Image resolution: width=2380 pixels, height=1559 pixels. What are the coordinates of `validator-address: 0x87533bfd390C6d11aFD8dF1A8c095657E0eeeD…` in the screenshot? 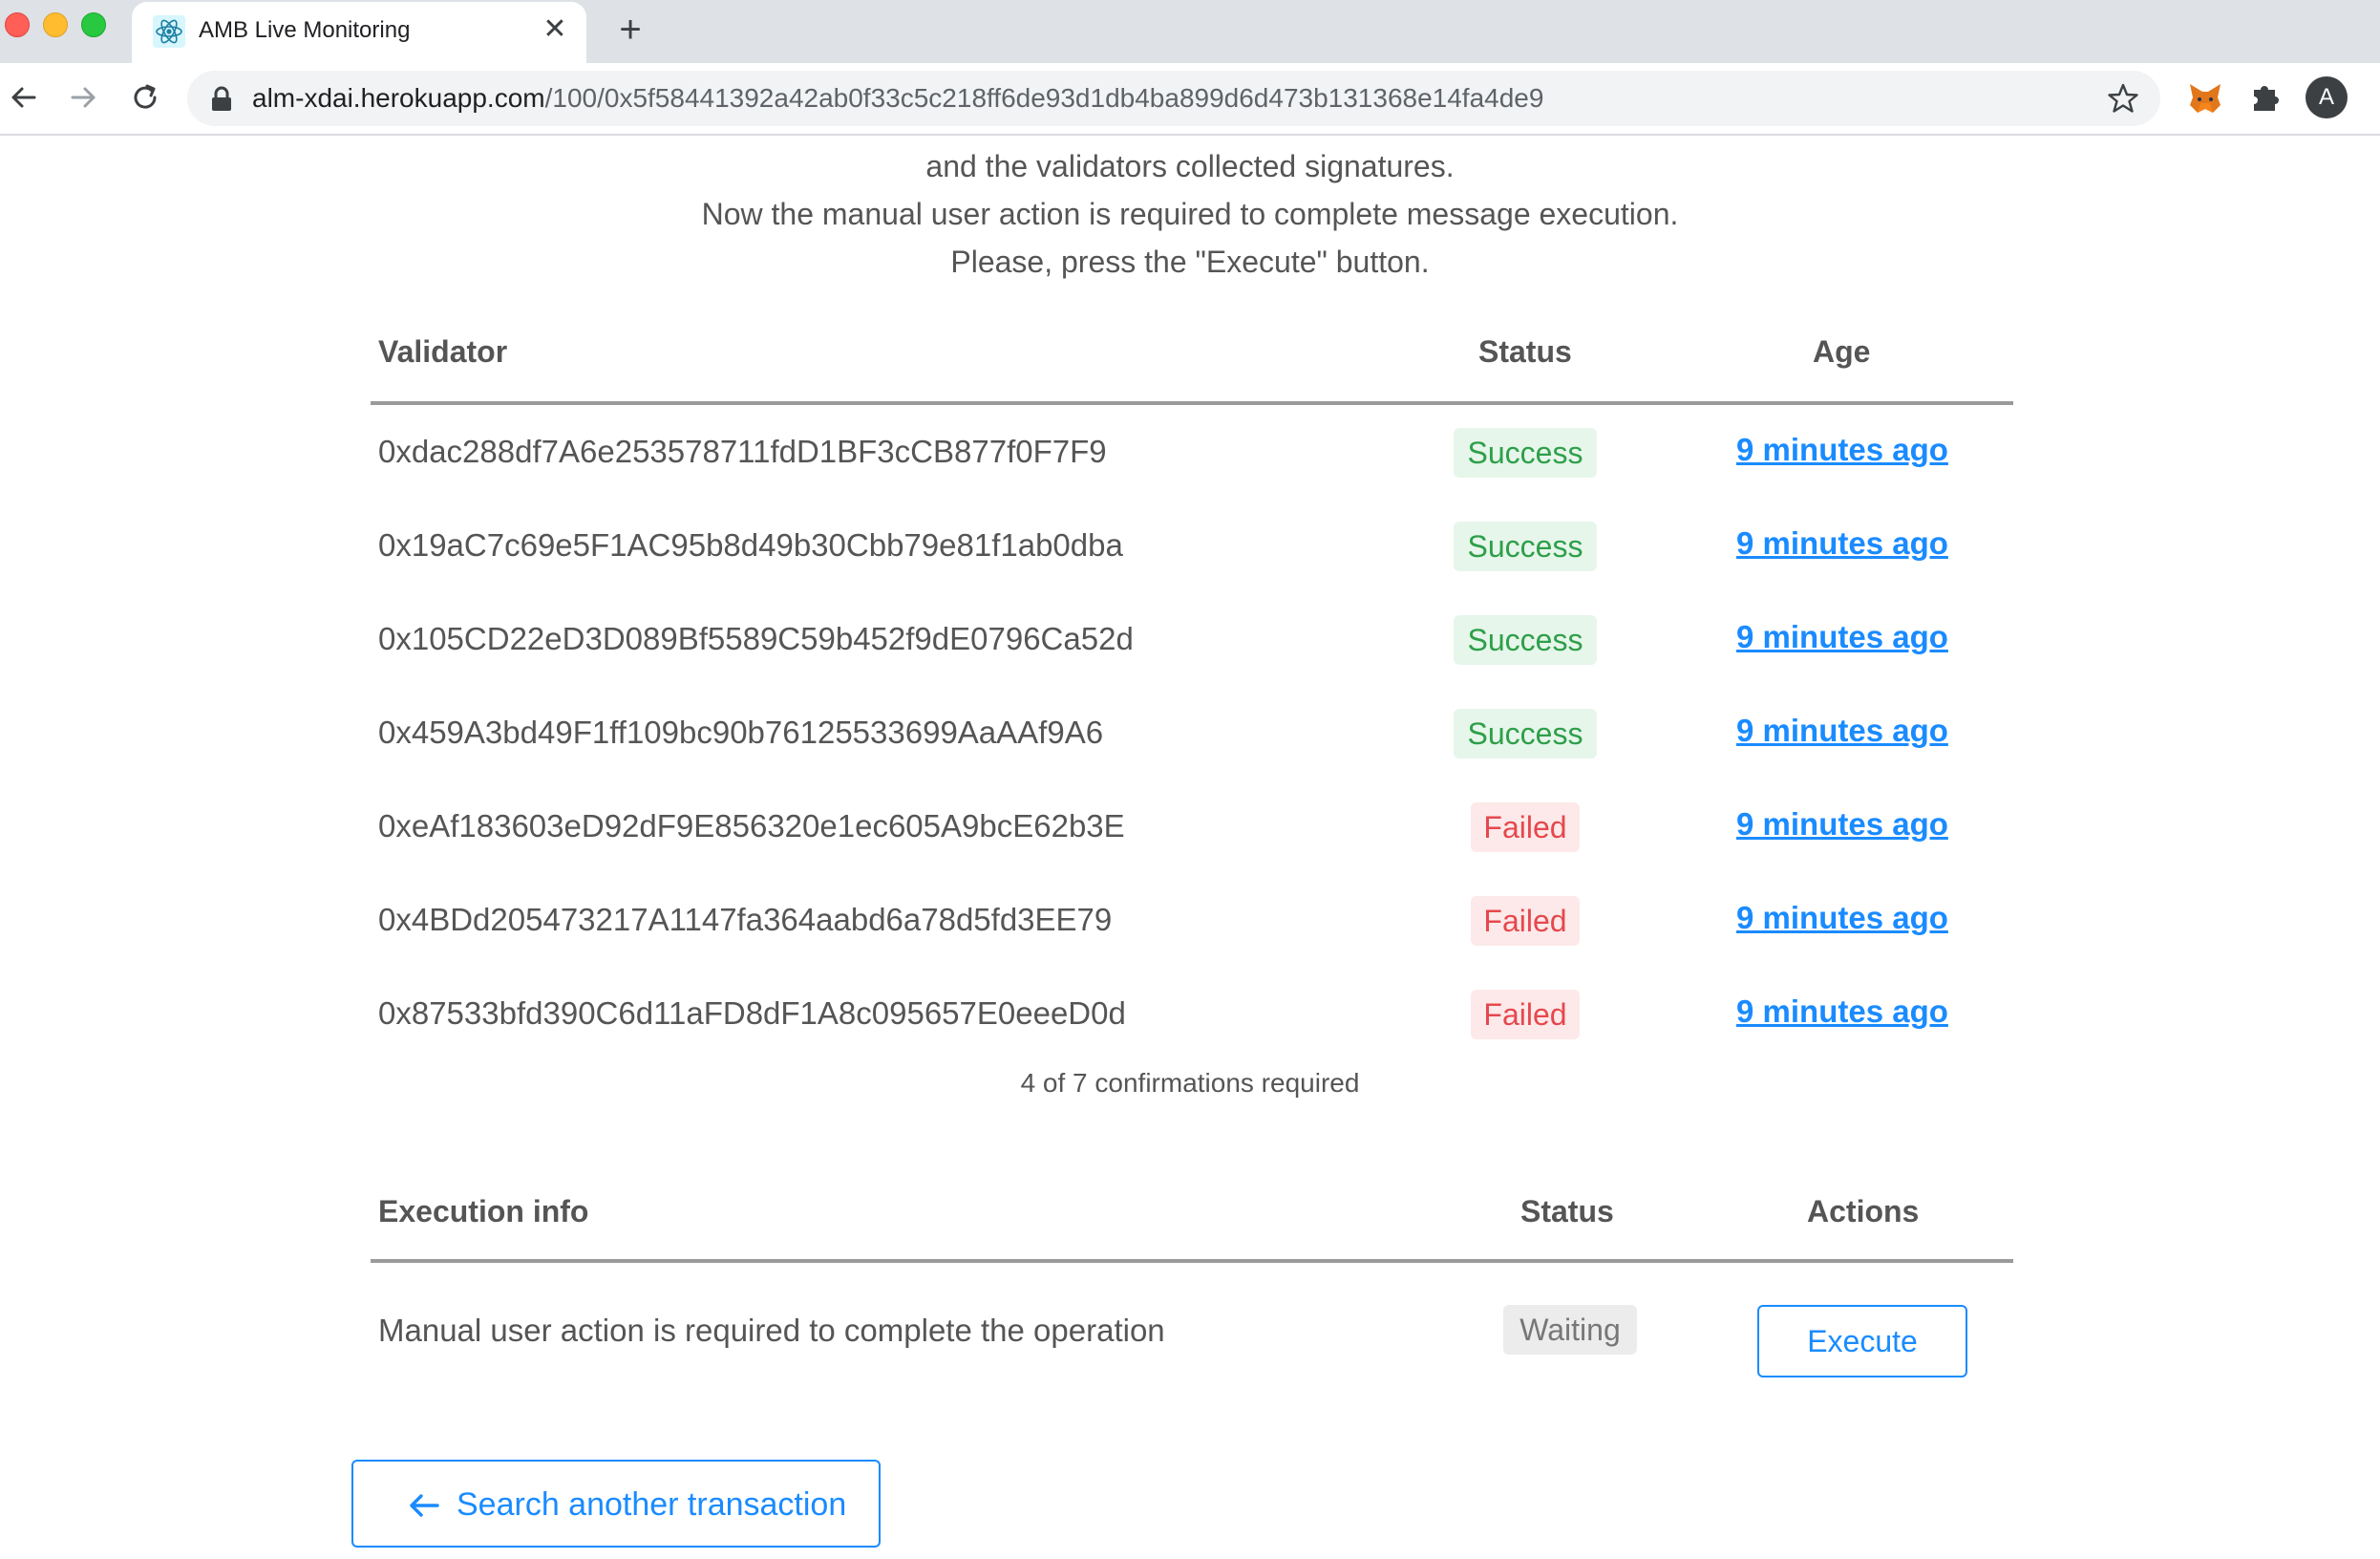 It's located at (752, 1013).